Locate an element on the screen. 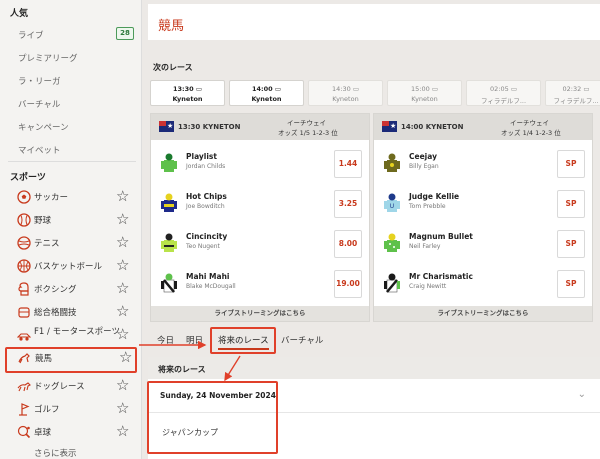  sidebar-item-premier-league: プレミアリーグ is located at coordinates (48, 58).